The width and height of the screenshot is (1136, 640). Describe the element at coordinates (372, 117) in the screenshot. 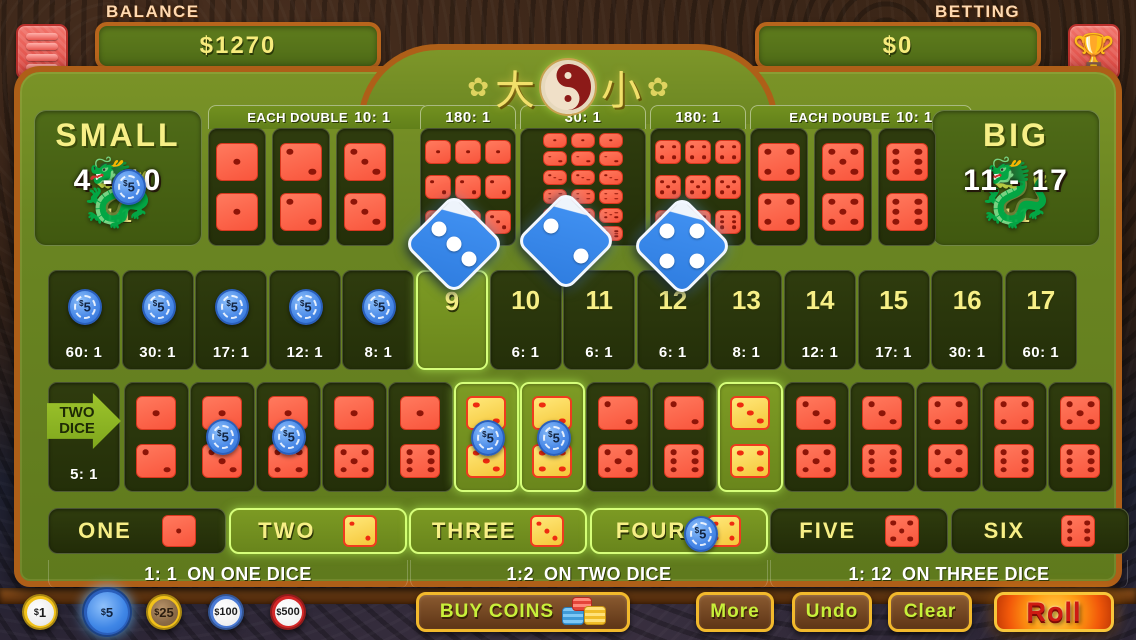

I see `pill-ratio: 10: 1` at that location.